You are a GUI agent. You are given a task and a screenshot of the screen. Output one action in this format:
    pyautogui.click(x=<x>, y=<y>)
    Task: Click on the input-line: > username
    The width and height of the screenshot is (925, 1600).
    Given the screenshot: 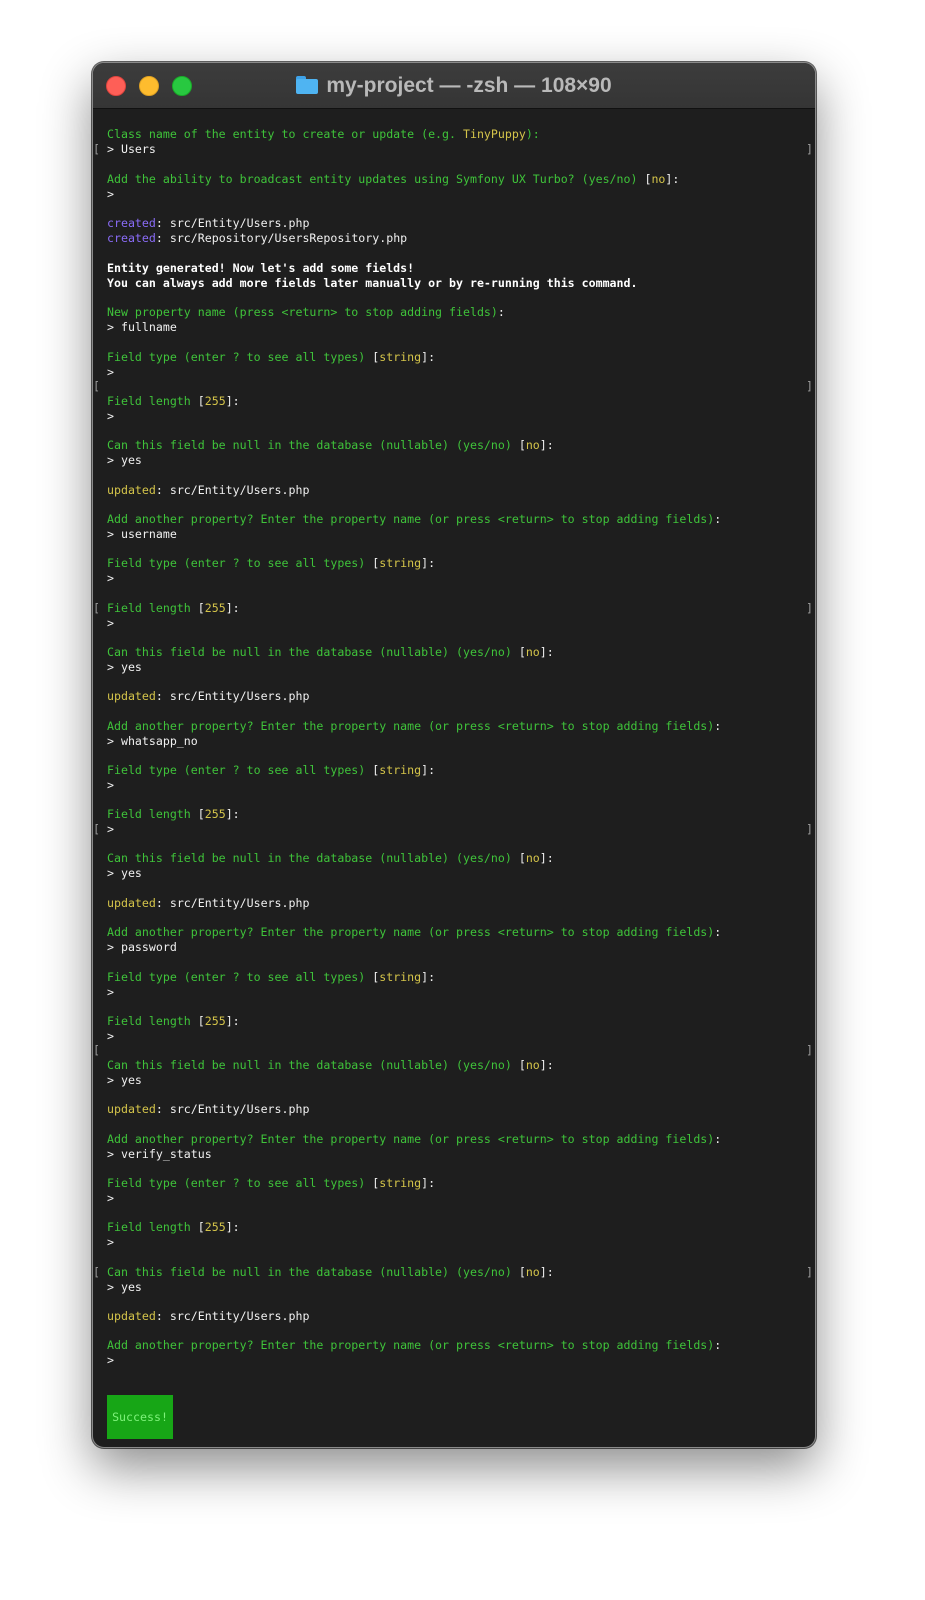 What is the action you would take?
    pyautogui.click(x=142, y=534)
    